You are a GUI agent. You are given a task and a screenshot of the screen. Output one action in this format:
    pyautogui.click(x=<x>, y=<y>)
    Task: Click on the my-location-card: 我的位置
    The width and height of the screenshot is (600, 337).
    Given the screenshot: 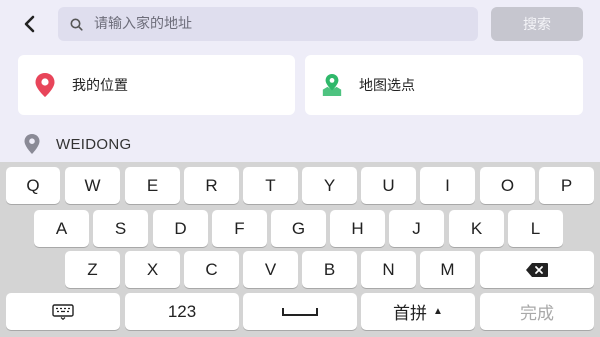 What is the action you would take?
    pyautogui.click(x=156, y=85)
    